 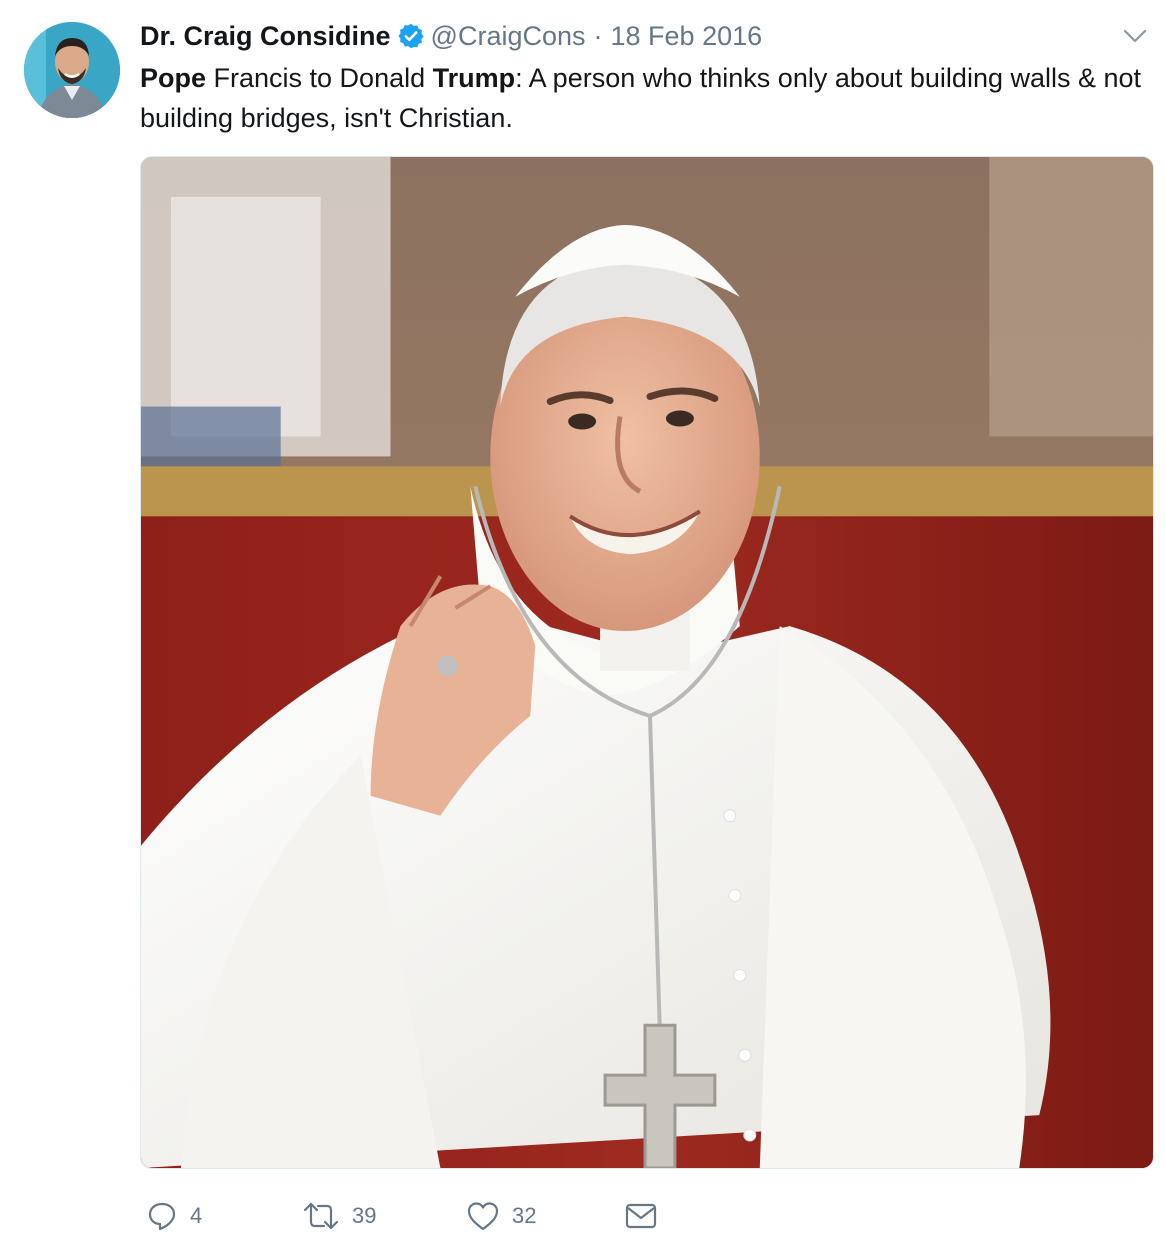 I want to click on retweet-button: 39, so click(x=339, y=1216).